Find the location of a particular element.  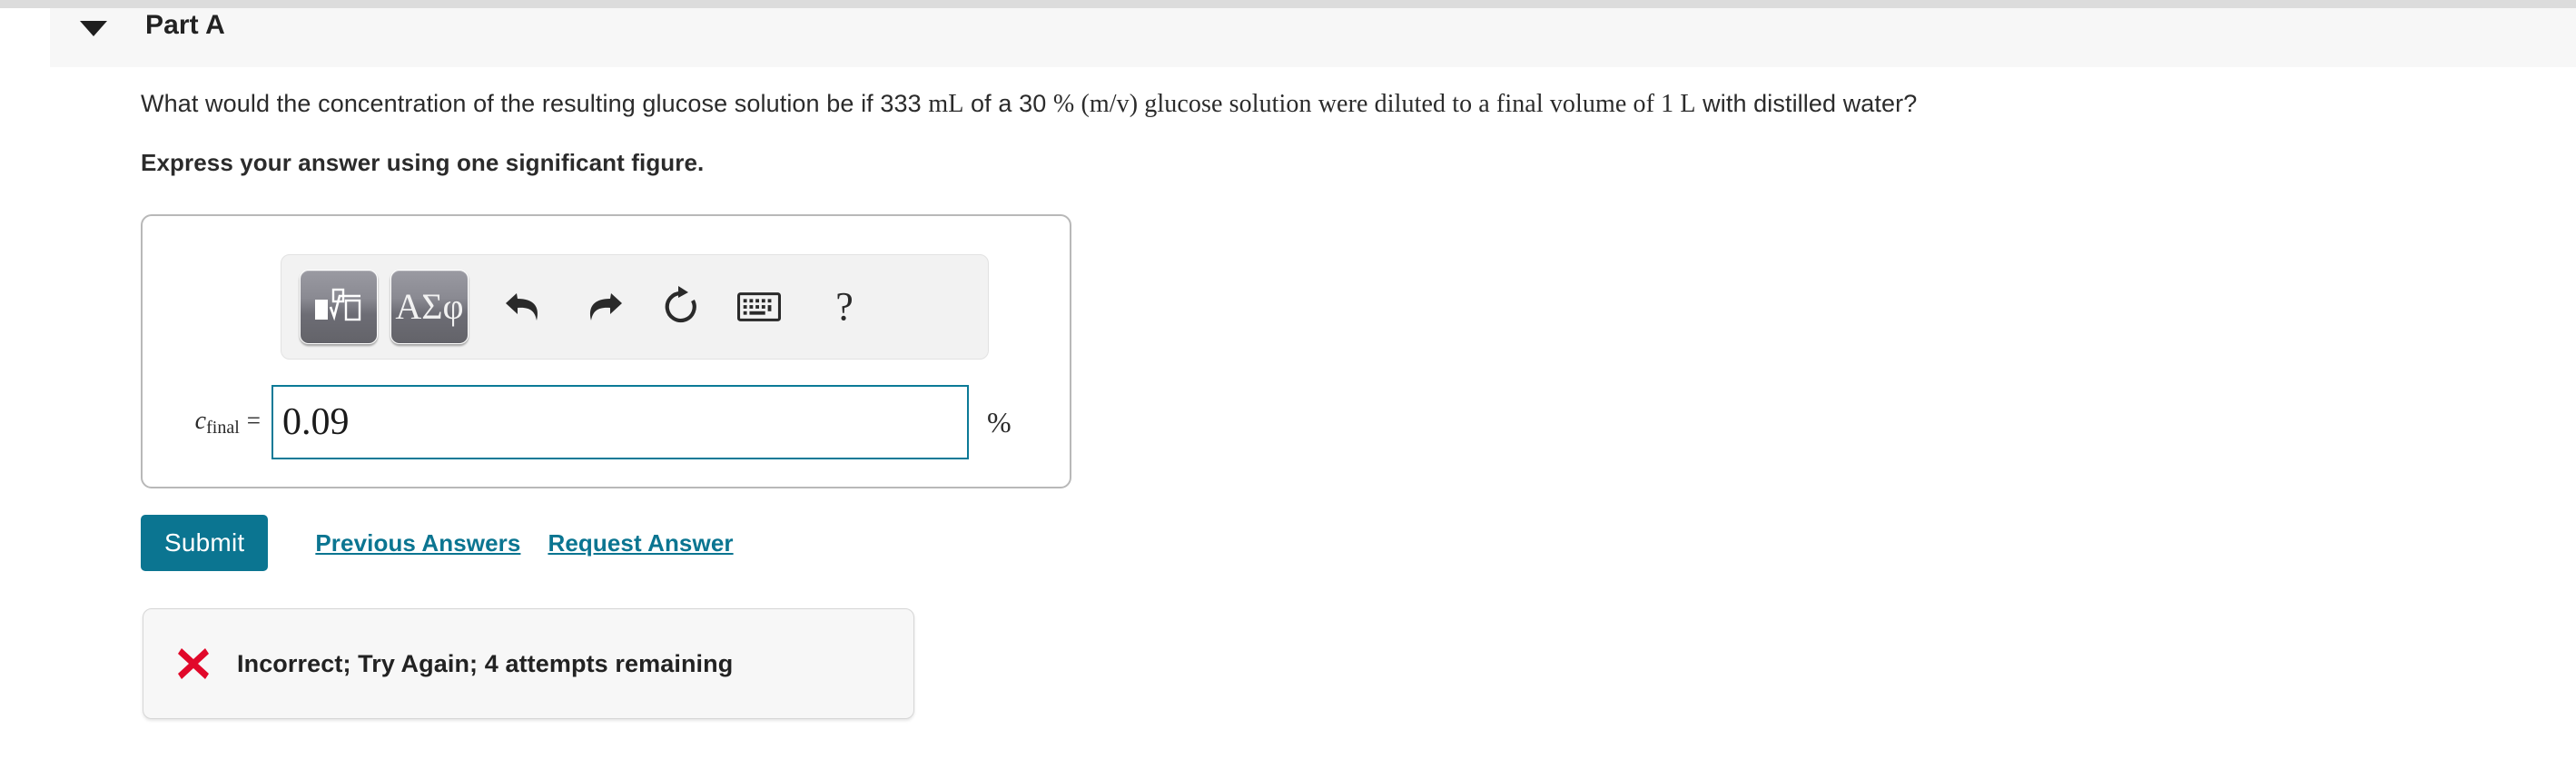

keyboard-icon is located at coordinates (759, 306).